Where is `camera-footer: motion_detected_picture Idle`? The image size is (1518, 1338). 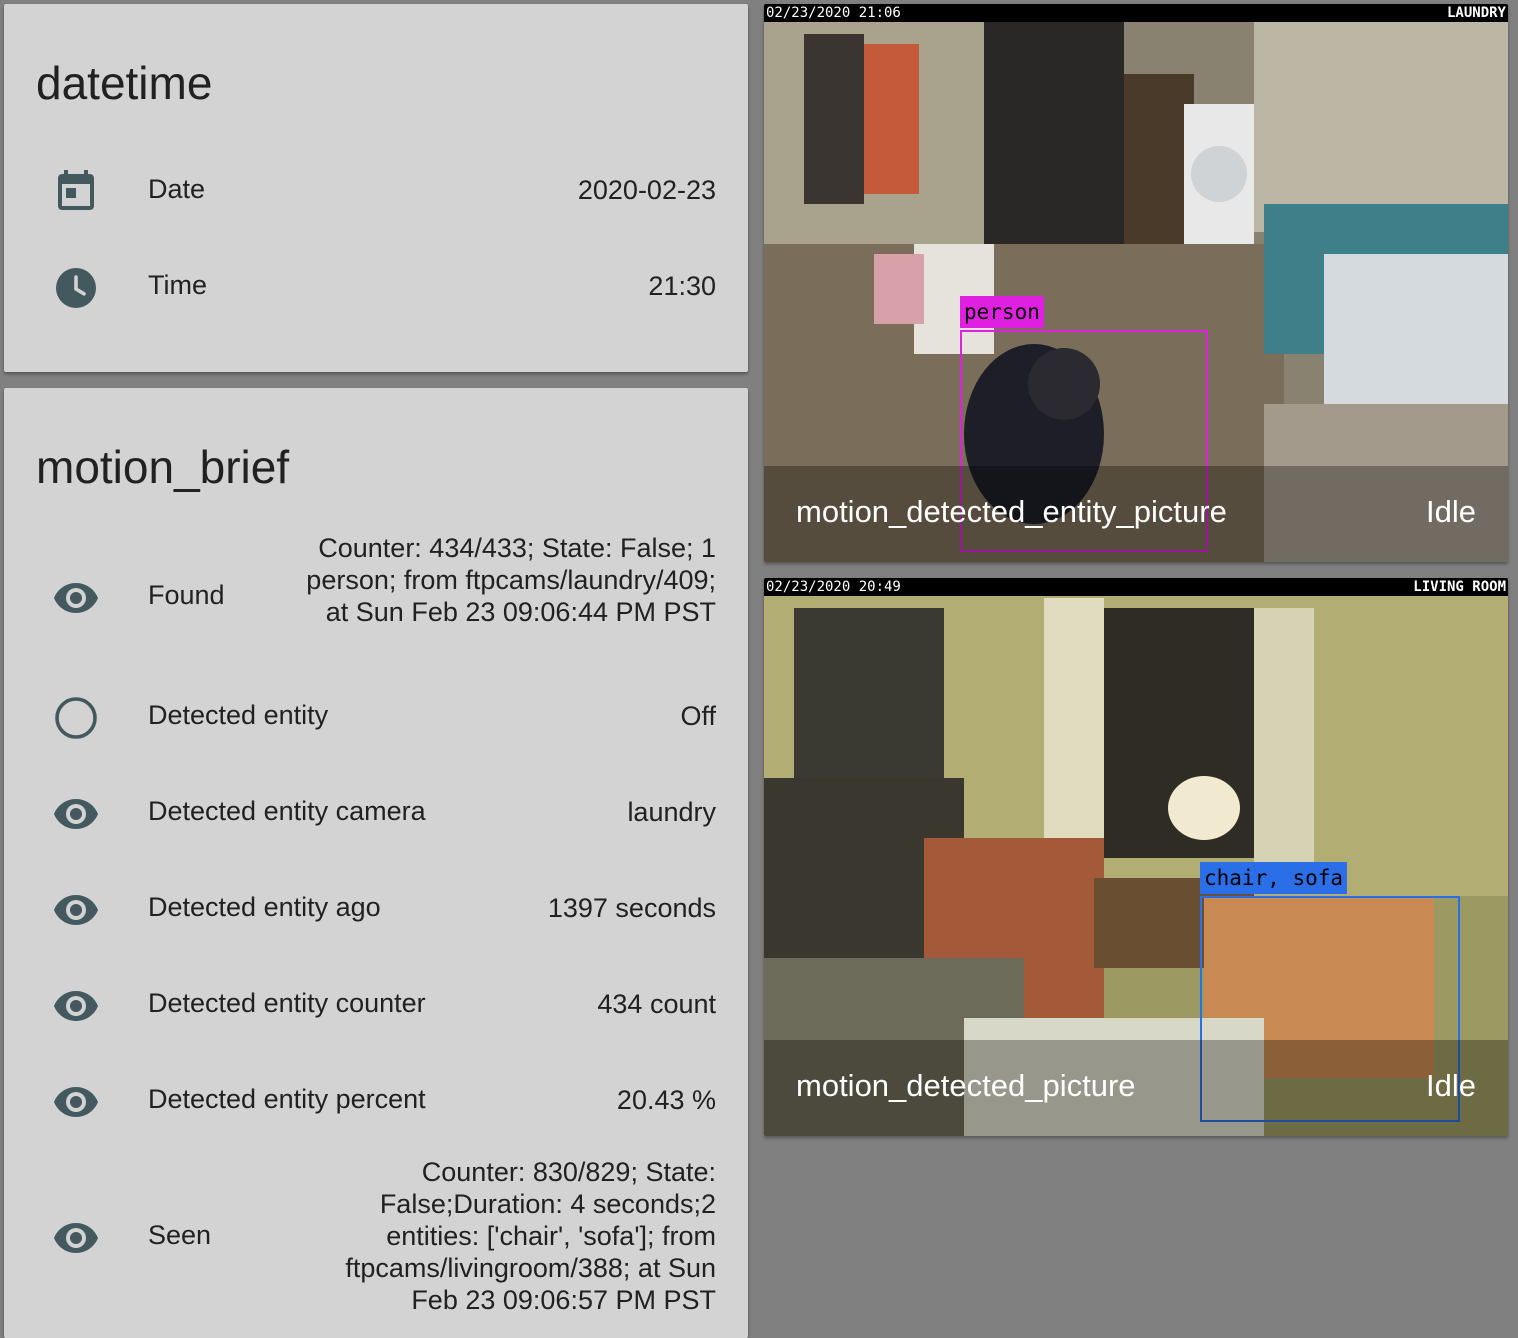 camera-footer: motion_detected_picture Idle is located at coordinates (1136, 1088).